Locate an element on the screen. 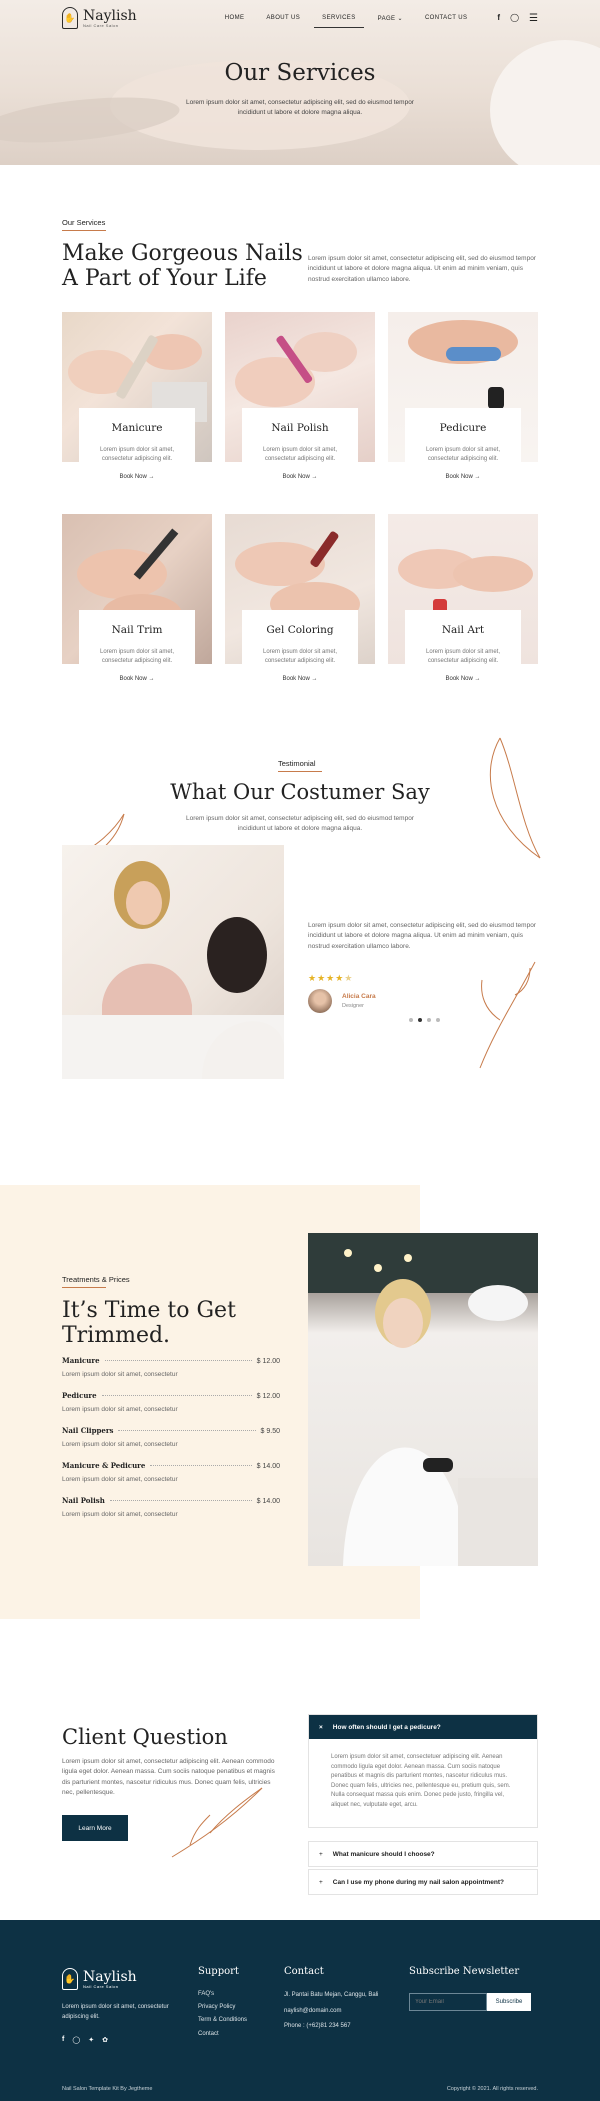 The image size is (600, 2101). footer-link-privacy: Privacy Policy is located at coordinates (222, 2007).